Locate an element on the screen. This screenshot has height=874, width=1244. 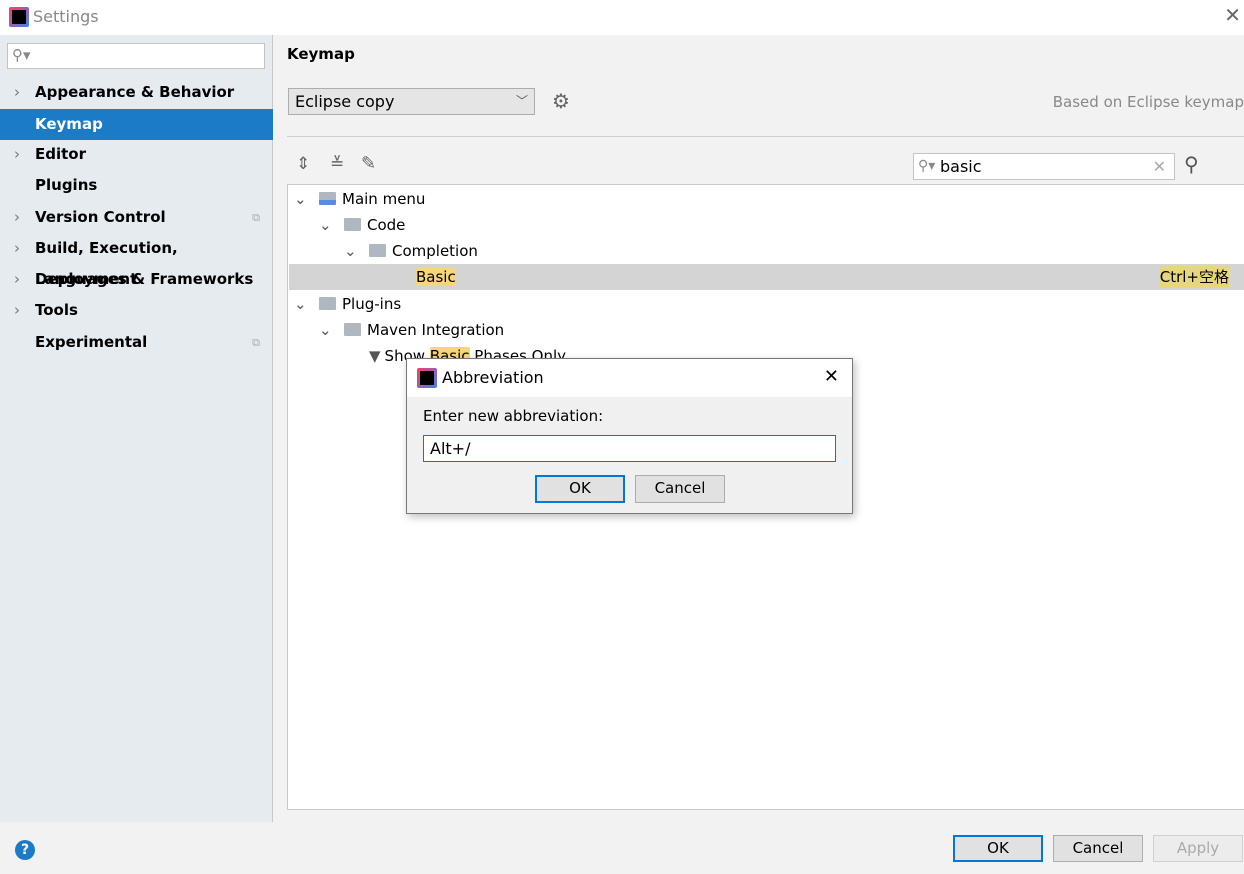
tree-row-code: ⌄ Code is located at coordinates (766, 225).